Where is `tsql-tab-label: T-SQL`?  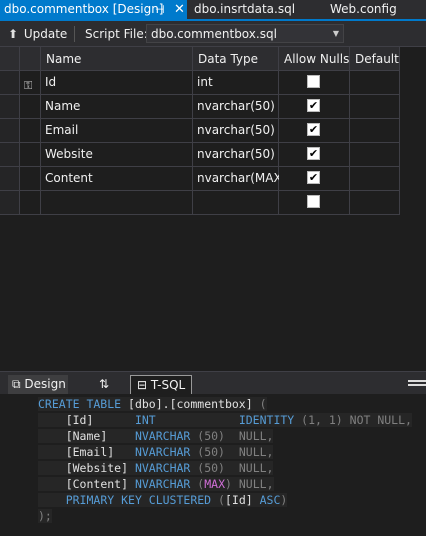 tsql-tab-label: T-SQL is located at coordinates (168, 385).